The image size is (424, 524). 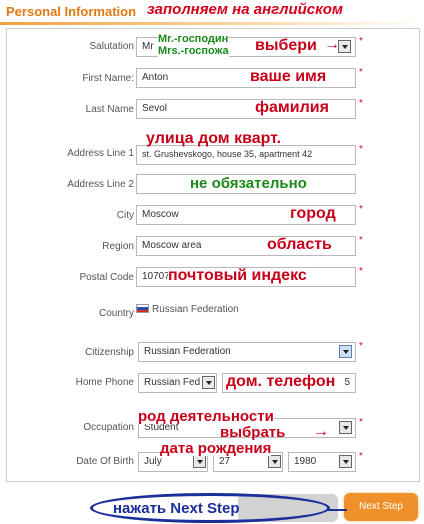 I want to click on last-name-value: Sevol, so click(x=155, y=108).